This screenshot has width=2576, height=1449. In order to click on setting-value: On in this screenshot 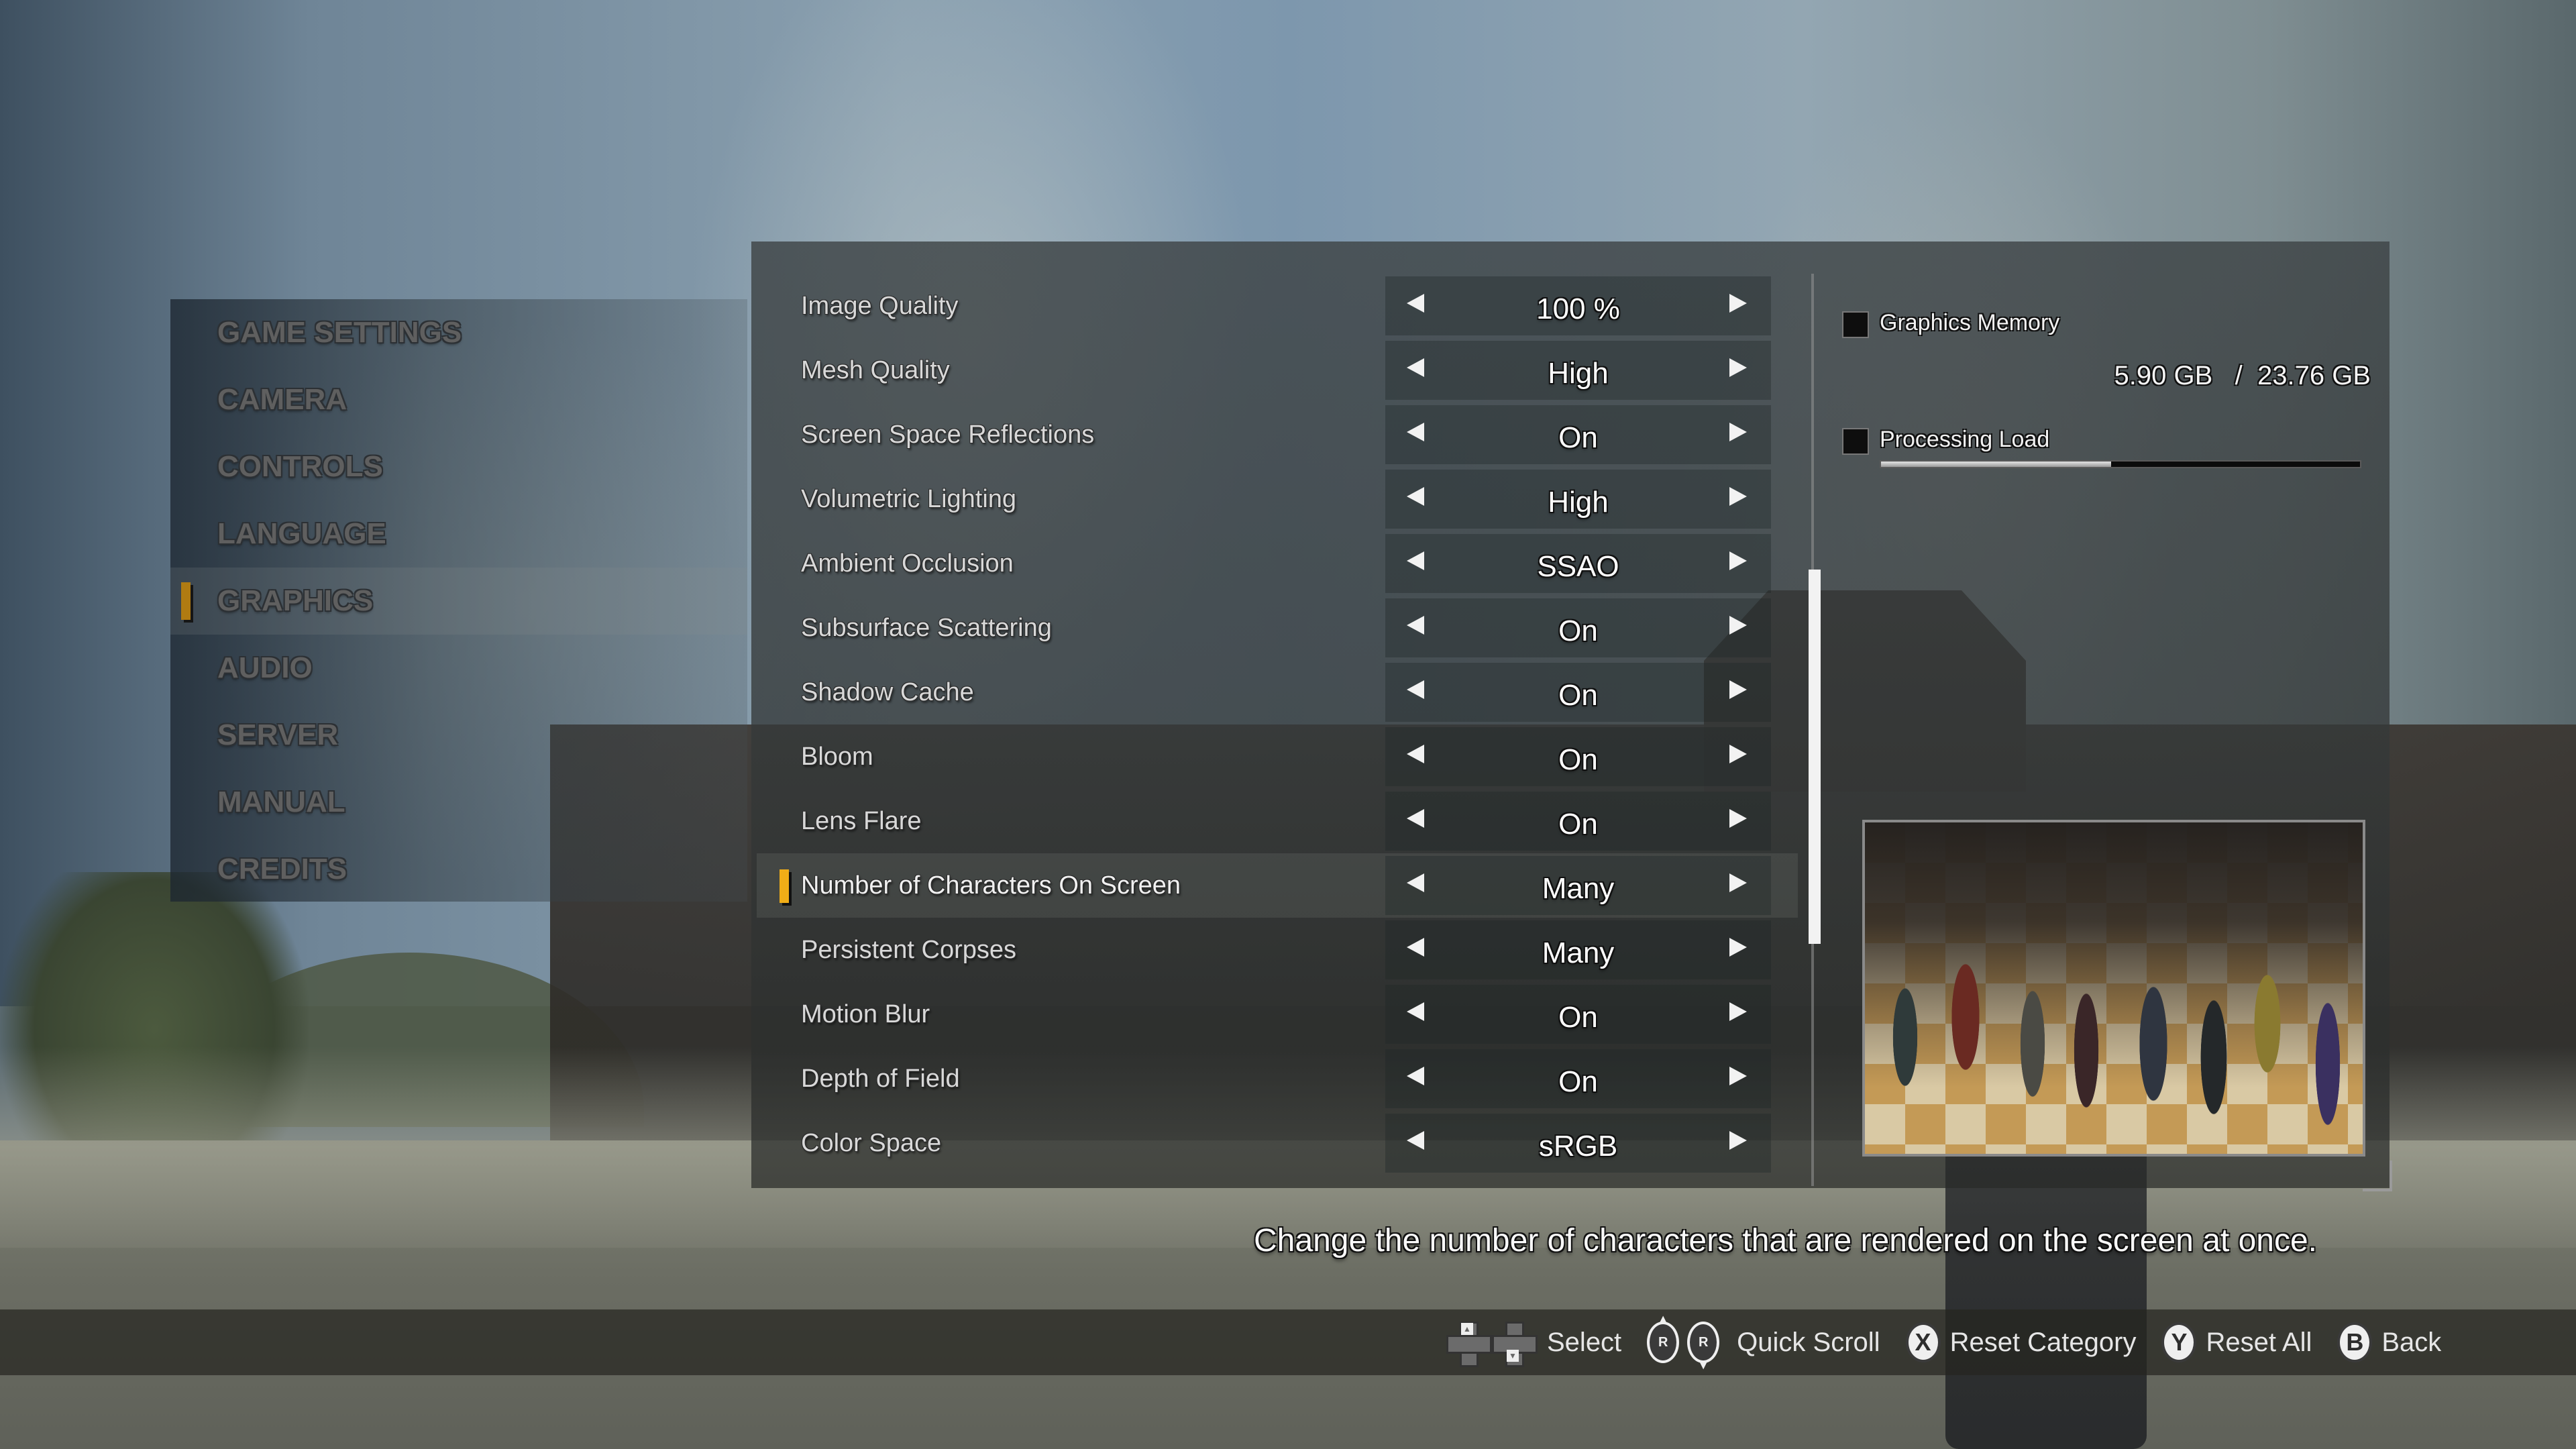, I will do `click(1578, 824)`.